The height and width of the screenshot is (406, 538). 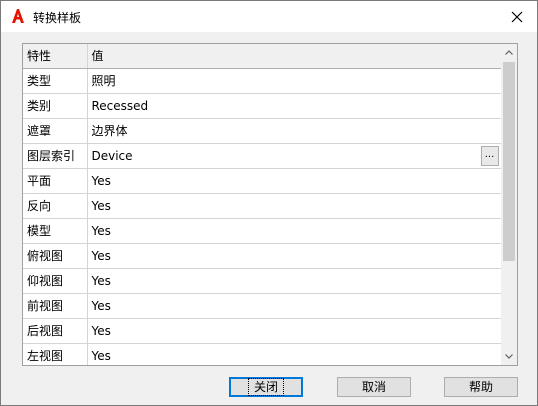 I want to click on property-name: 平面, so click(x=55, y=181).